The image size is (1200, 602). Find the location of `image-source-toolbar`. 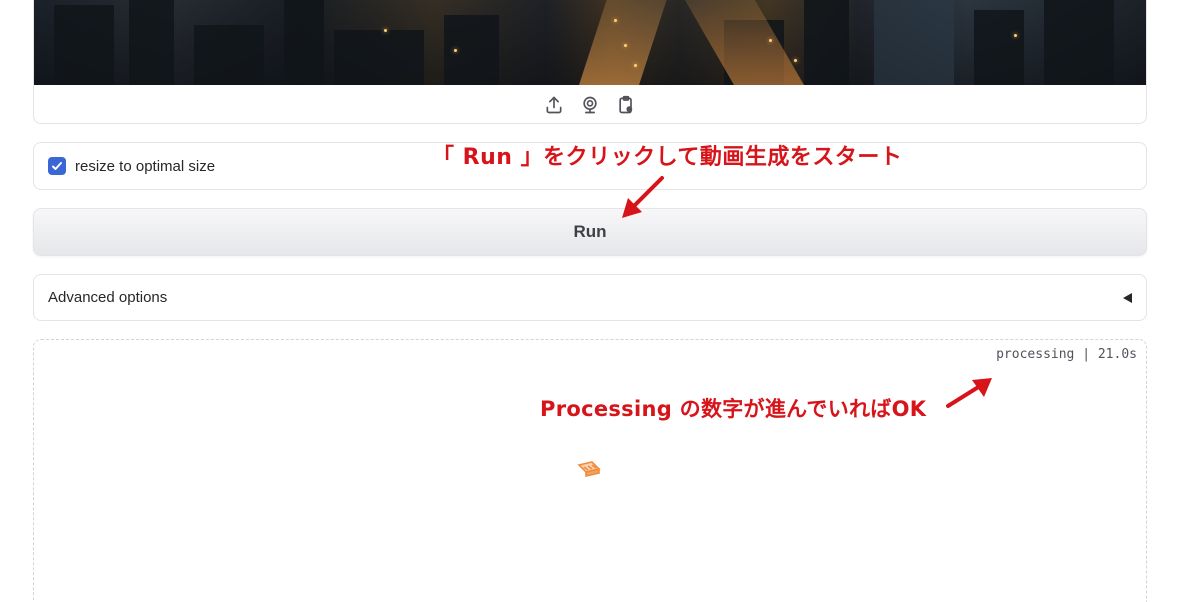

image-source-toolbar is located at coordinates (590, 104).